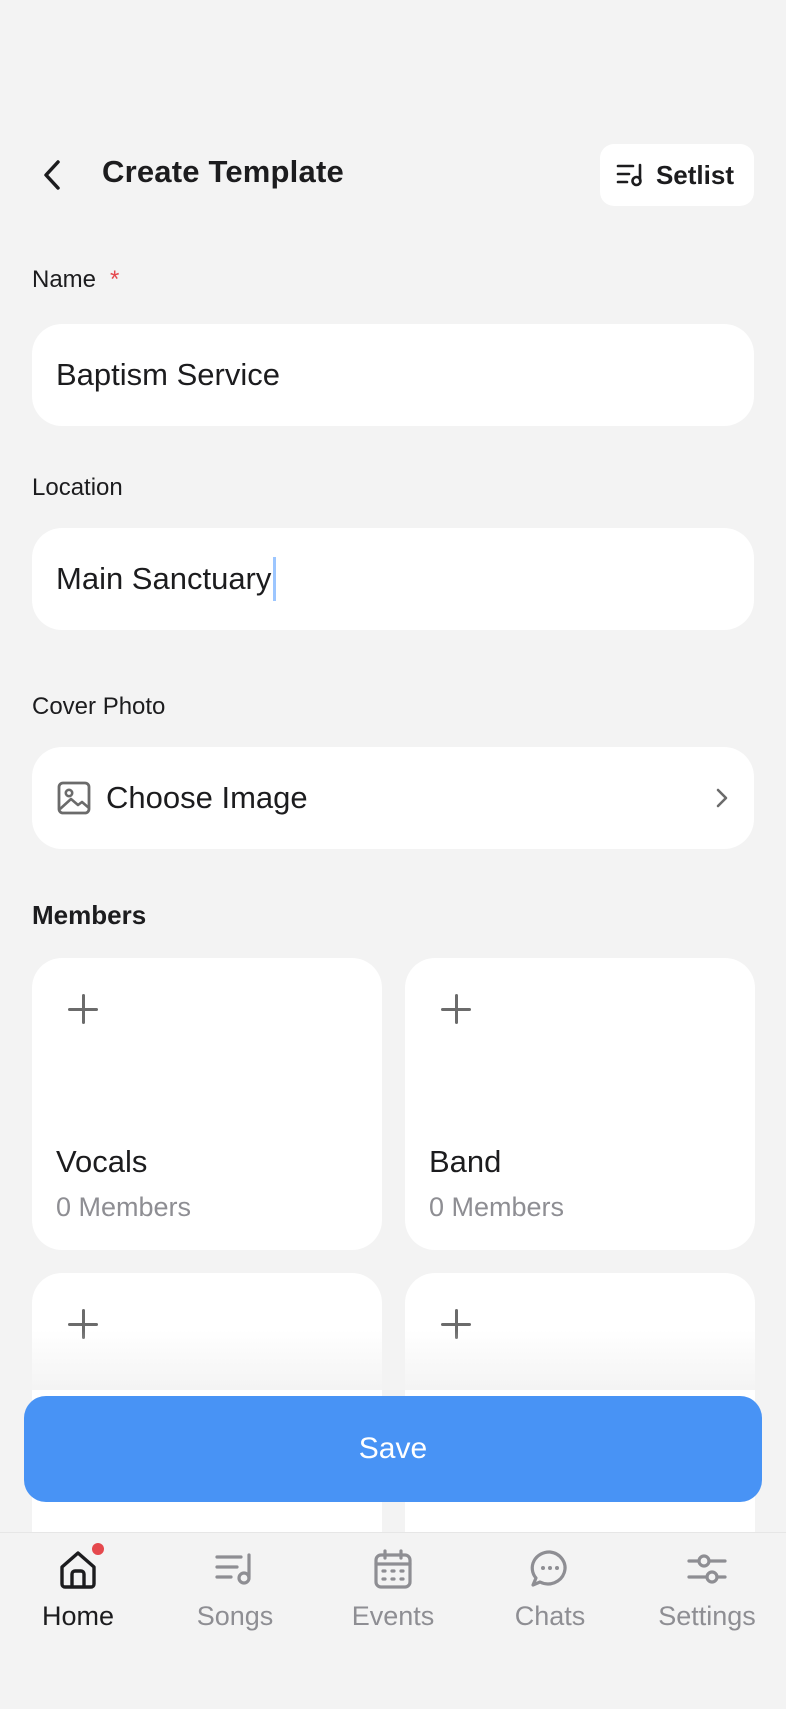 The image size is (786, 1709). What do you see at coordinates (80, 1567) in the screenshot?
I see `home-icon` at bounding box center [80, 1567].